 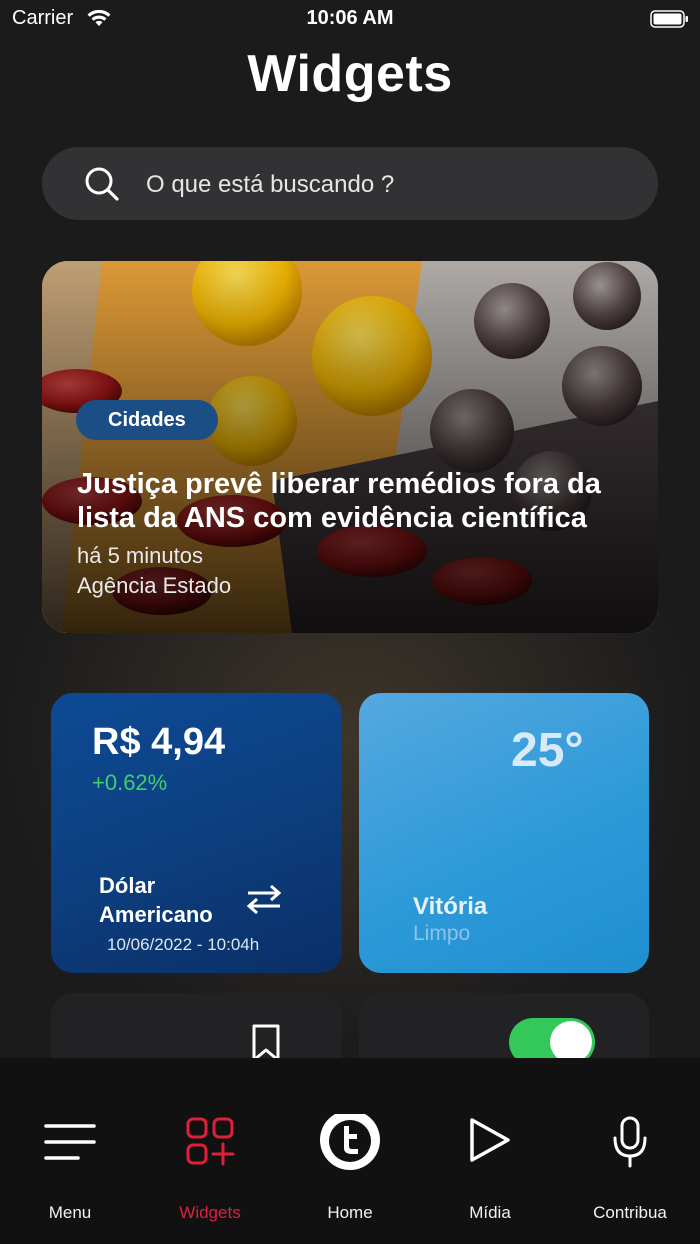 What do you see at coordinates (630, 1142) in the screenshot?
I see `microphone-icon` at bounding box center [630, 1142].